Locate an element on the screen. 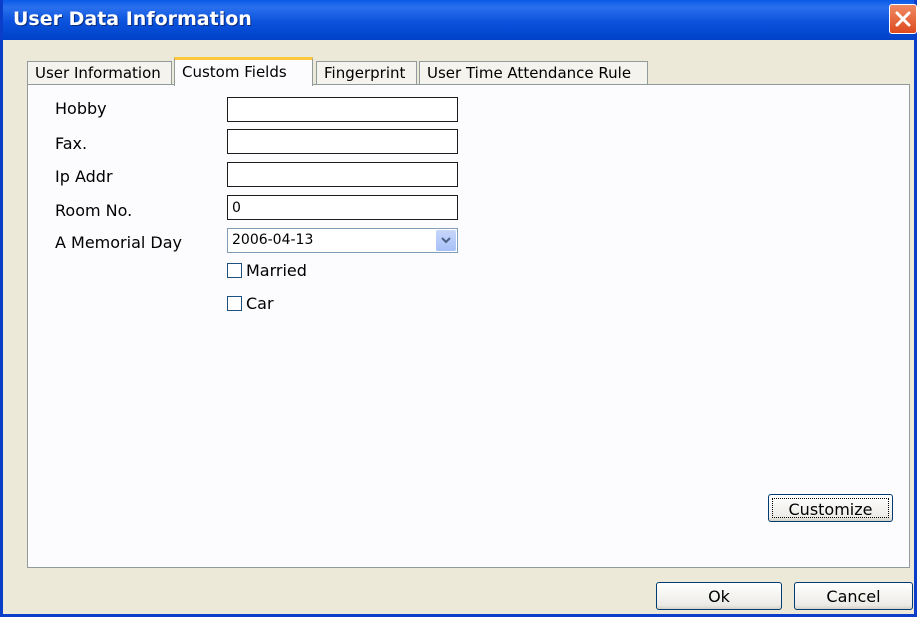 This screenshot has height=617, width=917. tab-custom-fields: Custom Fields is located at coordinates (243, 71).